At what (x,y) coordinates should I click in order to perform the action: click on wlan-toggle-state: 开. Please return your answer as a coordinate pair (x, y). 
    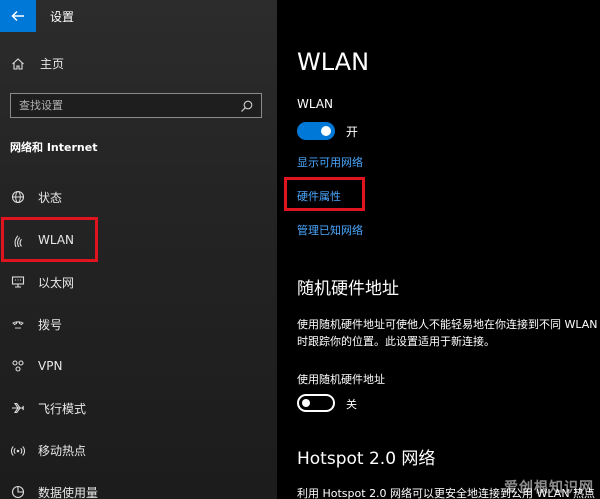
    Looking at the image, I should click on (352, 132).